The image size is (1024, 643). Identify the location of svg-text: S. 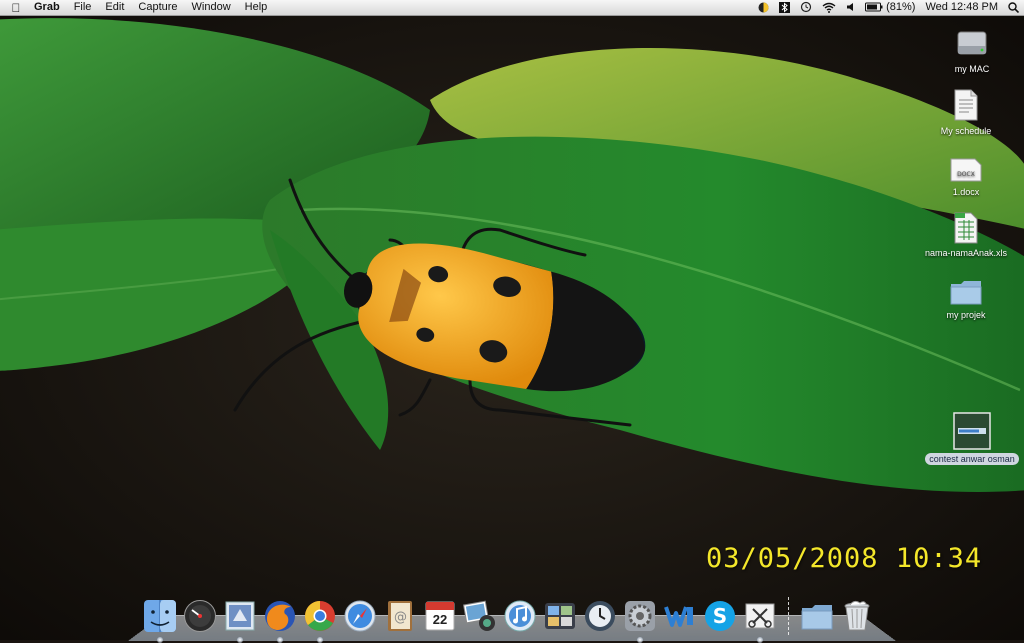
(720, 616).